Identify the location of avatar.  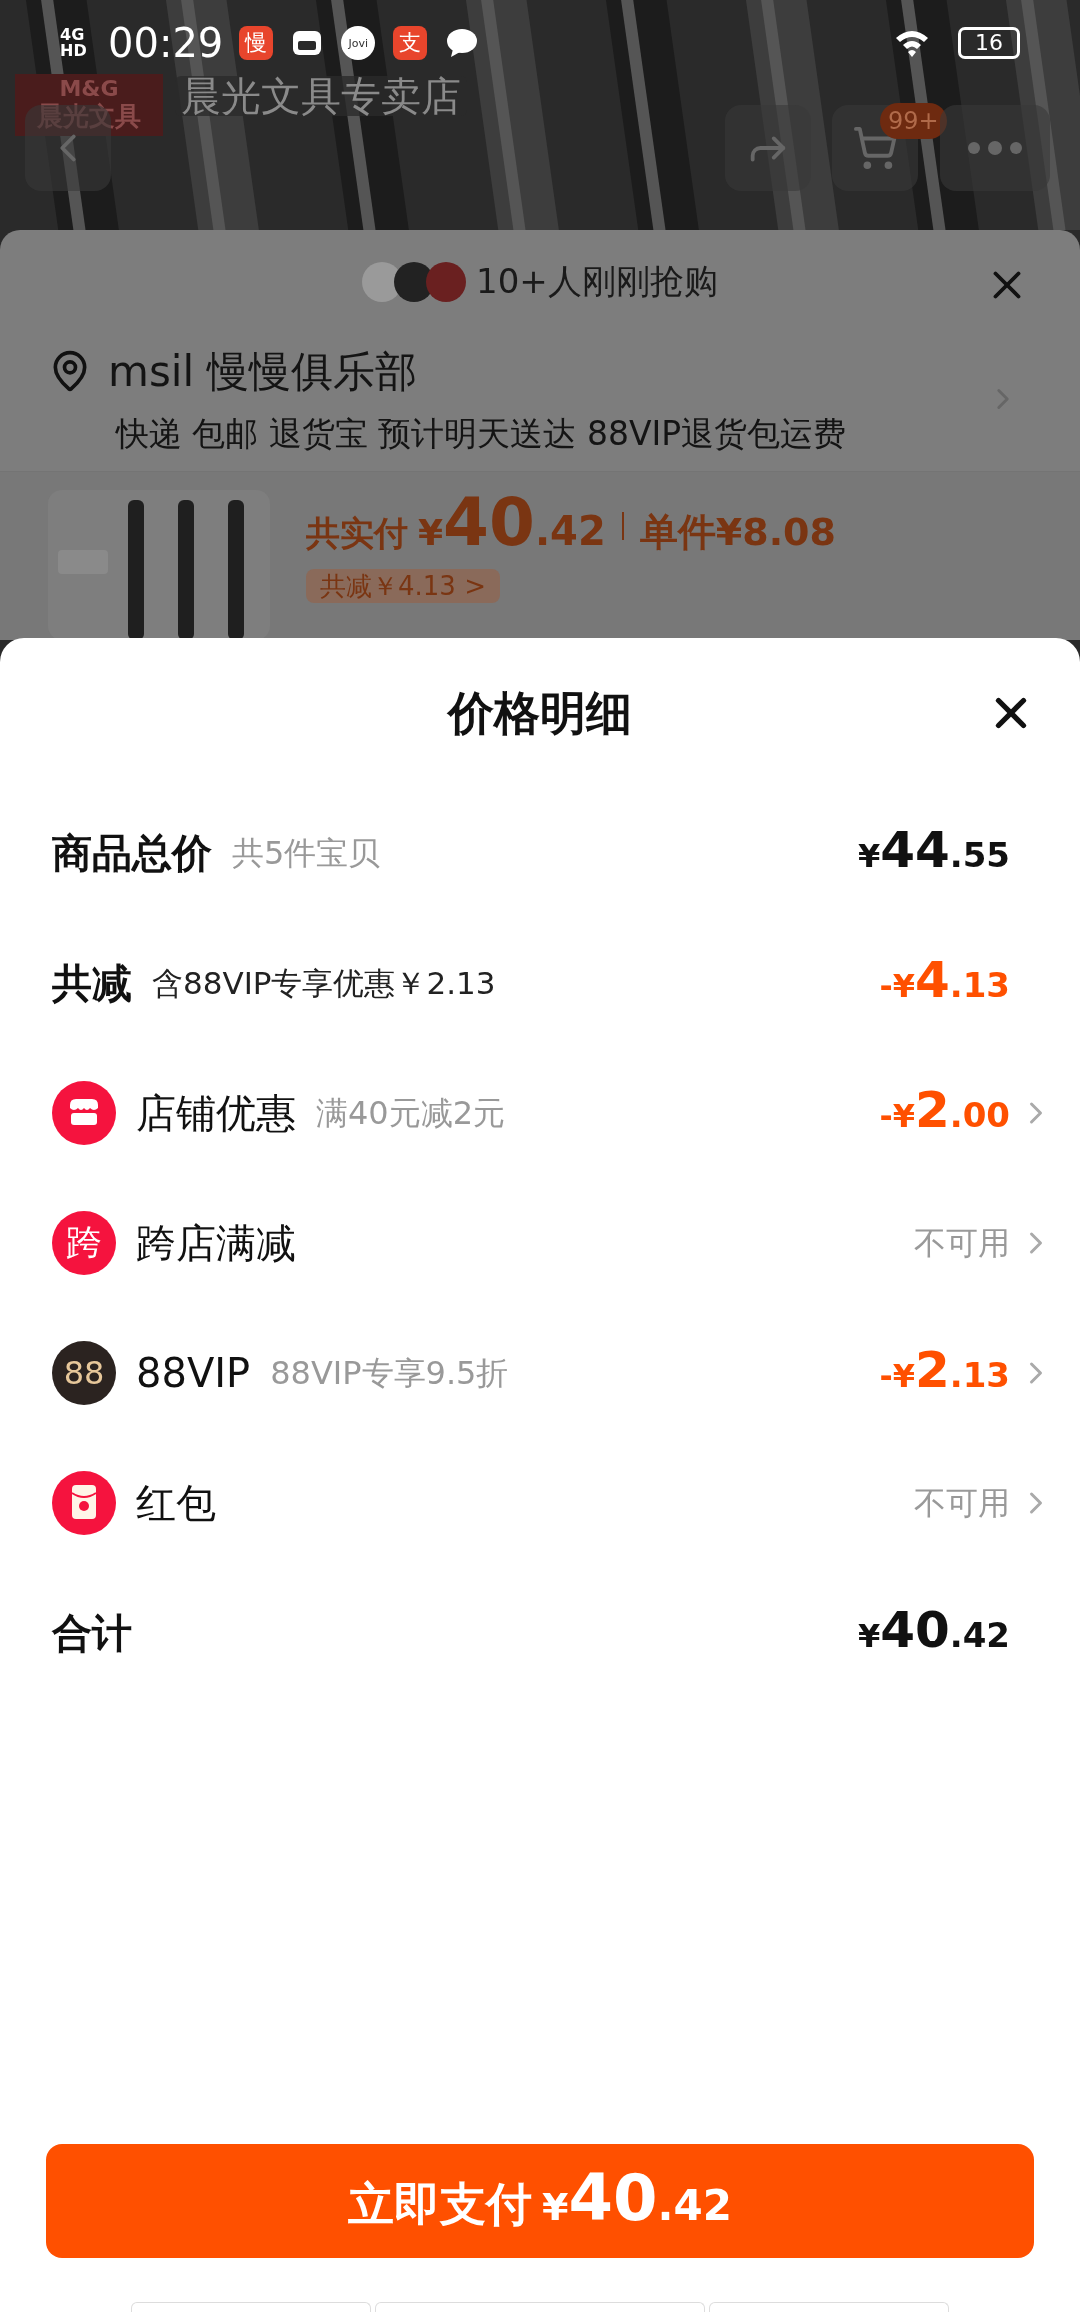
(446, 281).